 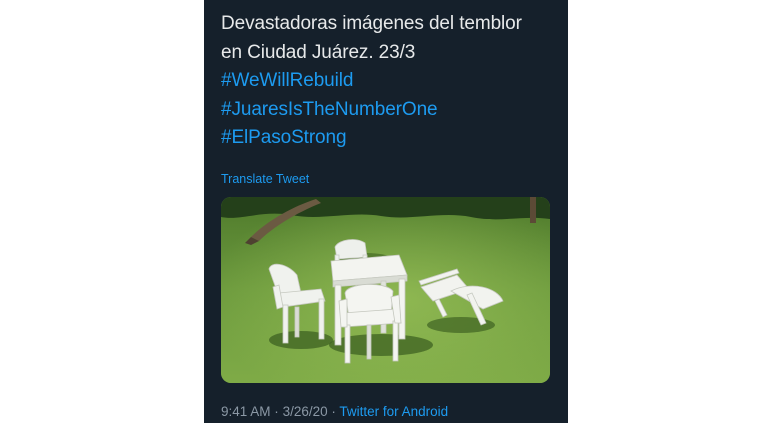 What do you see at coordinates (371, 23) in the screenshot?
I see `tweet-text-line-1: Devastadoras imágenes del temblor` at bounding box center [371, 23].